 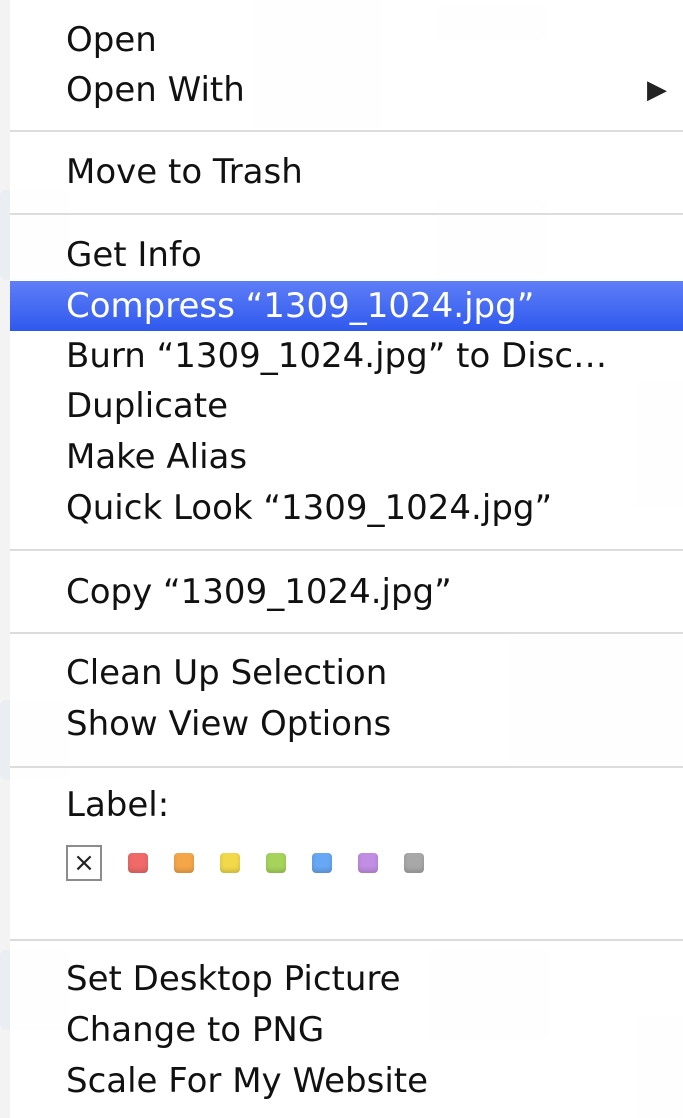 I want to click on menu-item-label: Open, so click(x=111, y=40).